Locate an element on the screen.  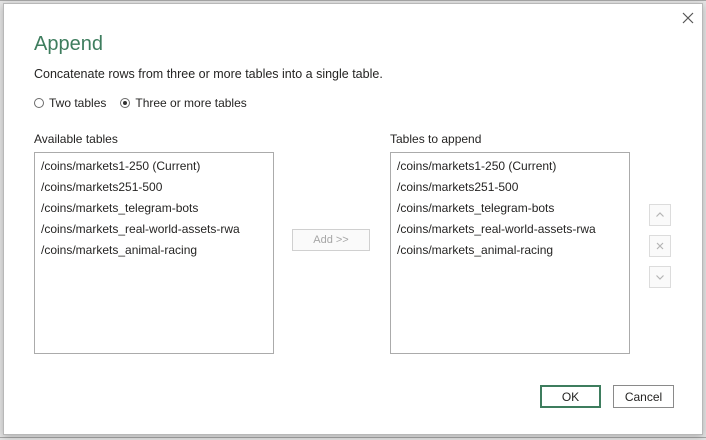
remove-icon is located at coordinates (660, 246).